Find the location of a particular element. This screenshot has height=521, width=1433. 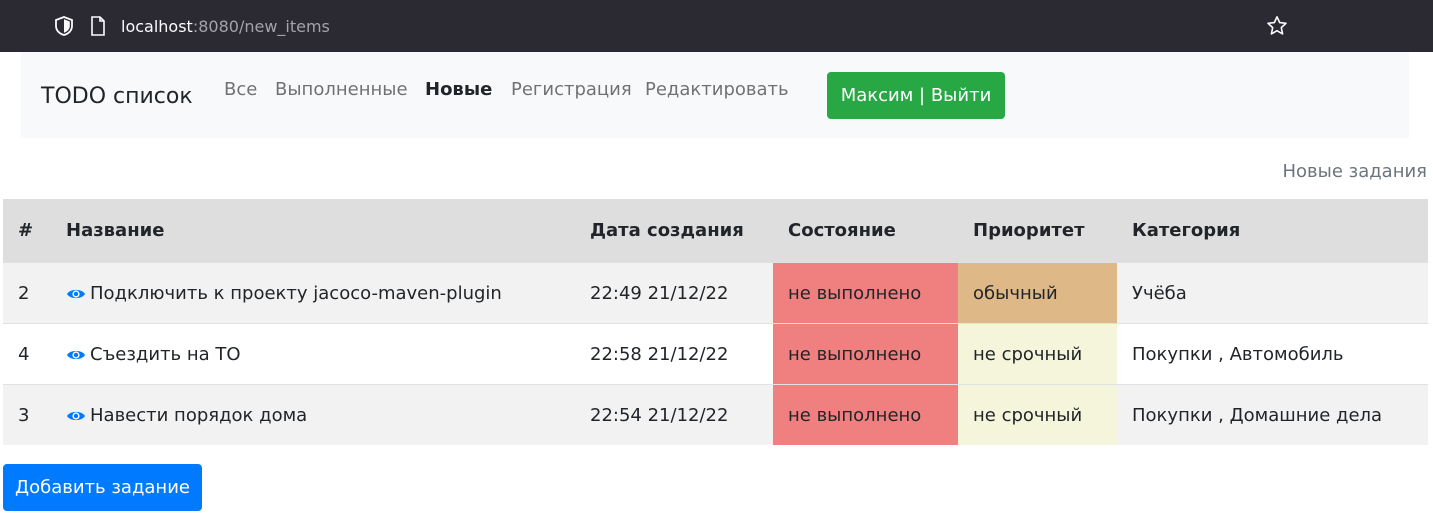

task-name: Навести порядок дома is located at coordinates (199, 415).